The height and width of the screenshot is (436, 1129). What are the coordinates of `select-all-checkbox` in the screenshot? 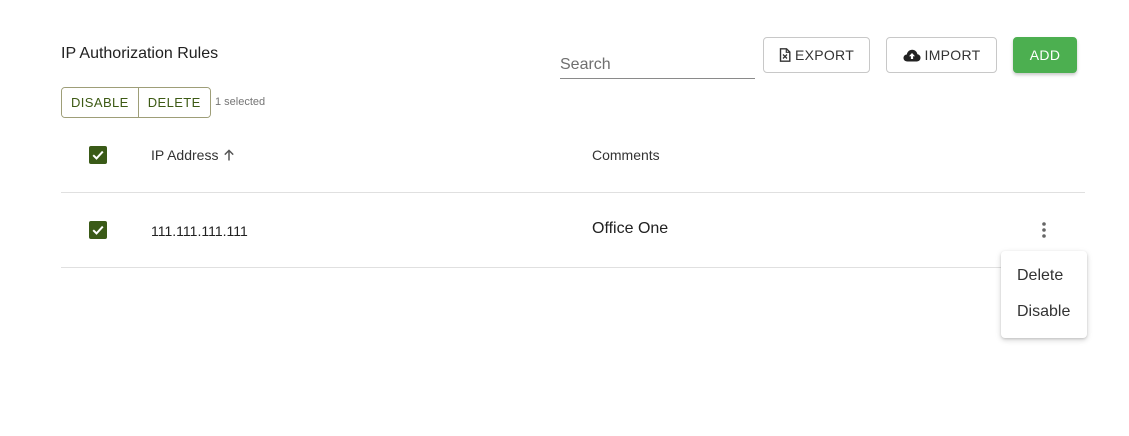 It's located at (98, 155).